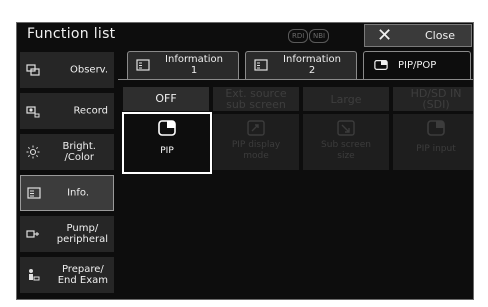 The height and width of the screenshot is (307, 488). I want to click on pip-input-icon, so click(436, 128).